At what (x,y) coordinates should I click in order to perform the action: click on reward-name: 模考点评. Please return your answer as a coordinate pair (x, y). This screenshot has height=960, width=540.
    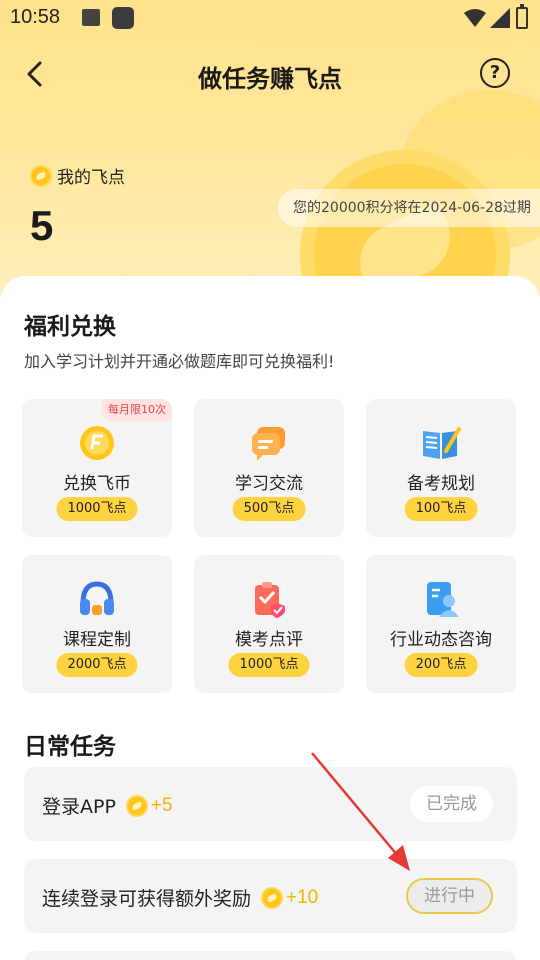
    Looking at the image, I should click on (269, 640).